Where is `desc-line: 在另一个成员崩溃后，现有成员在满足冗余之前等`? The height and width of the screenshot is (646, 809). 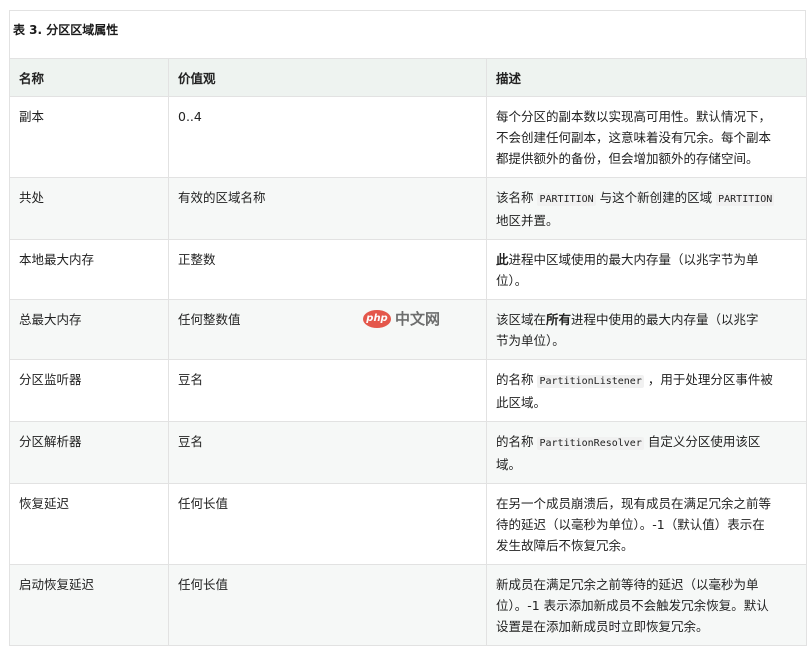
desc-line: 在另一个成员崩溃后，现有成员在满足冗余之前等 is located at coordinates (634, 503).